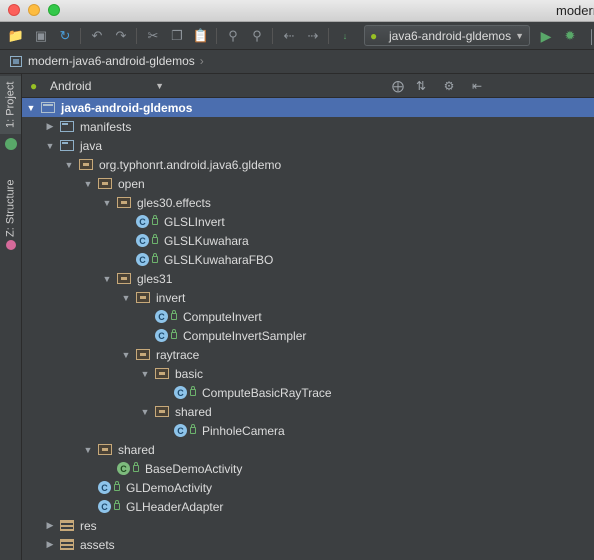  Describe the element at coordinates (174, 202) in the screenshot. I see `tree-item-label: gles30.effects` at that location.